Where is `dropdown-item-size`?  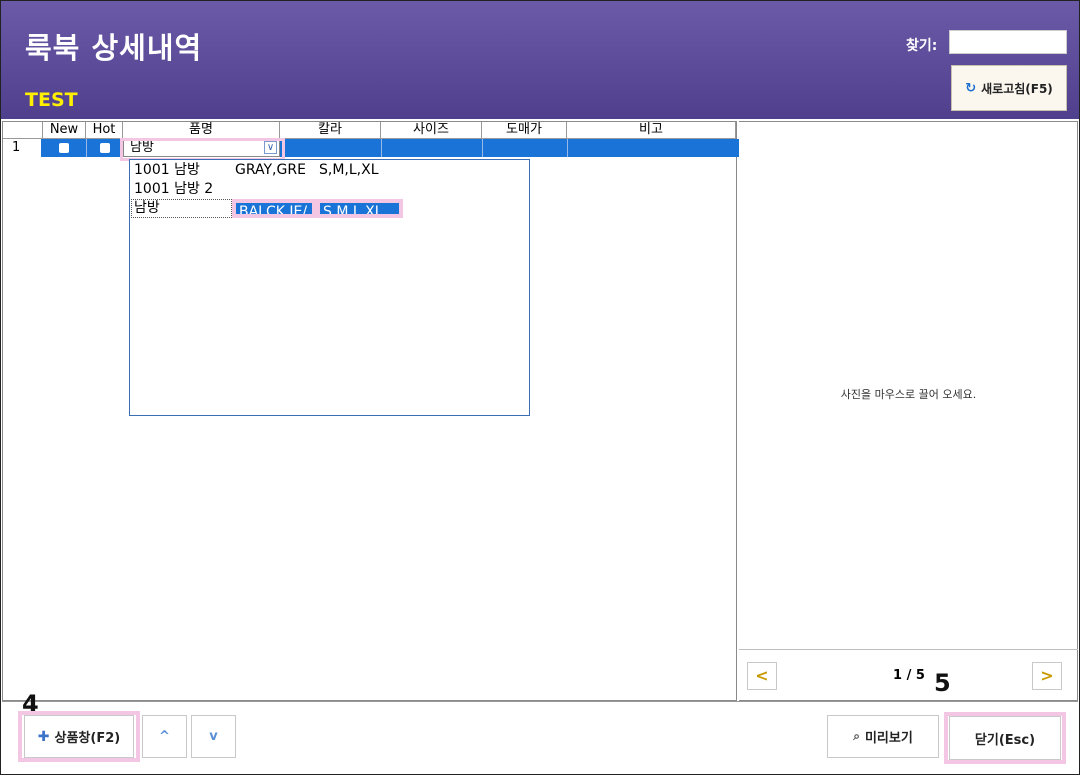
dropdown-item-size is located at coordinates (359, 189).